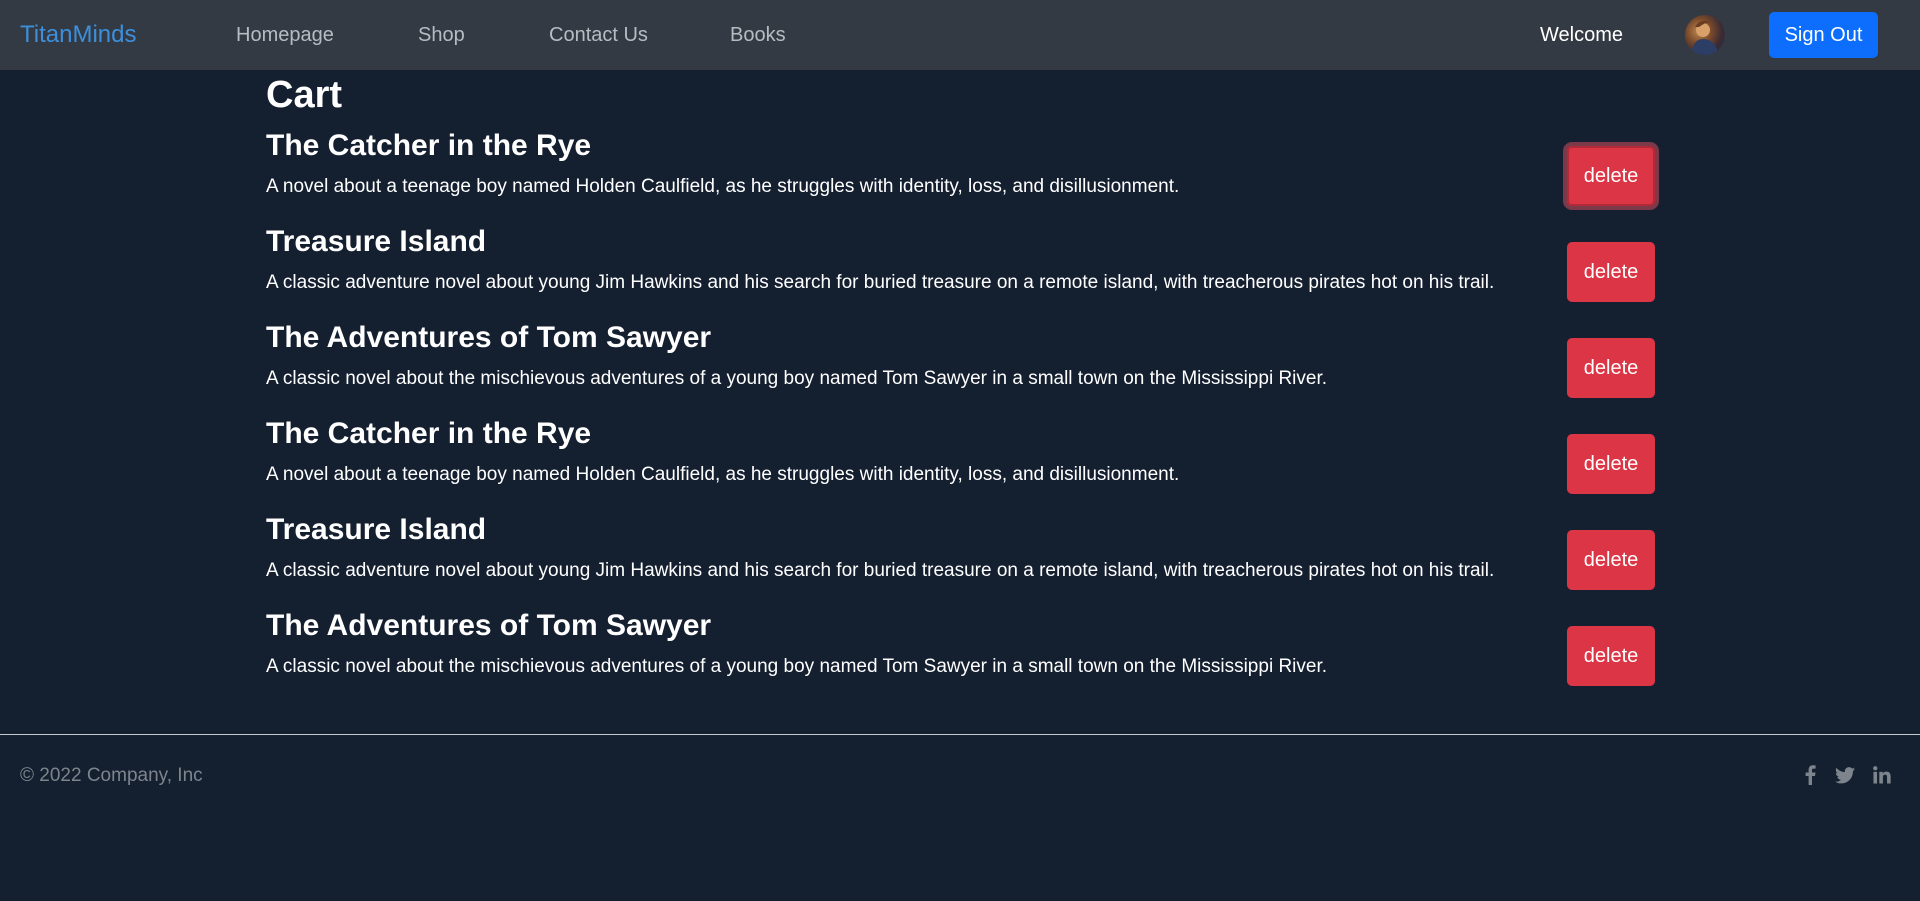 The image size is (1920, 901). What do you see at coordinates (598, 35) in the screenshot?
I see `nav-link-contact-us: Contact Us` at bounding box center [598, 35].